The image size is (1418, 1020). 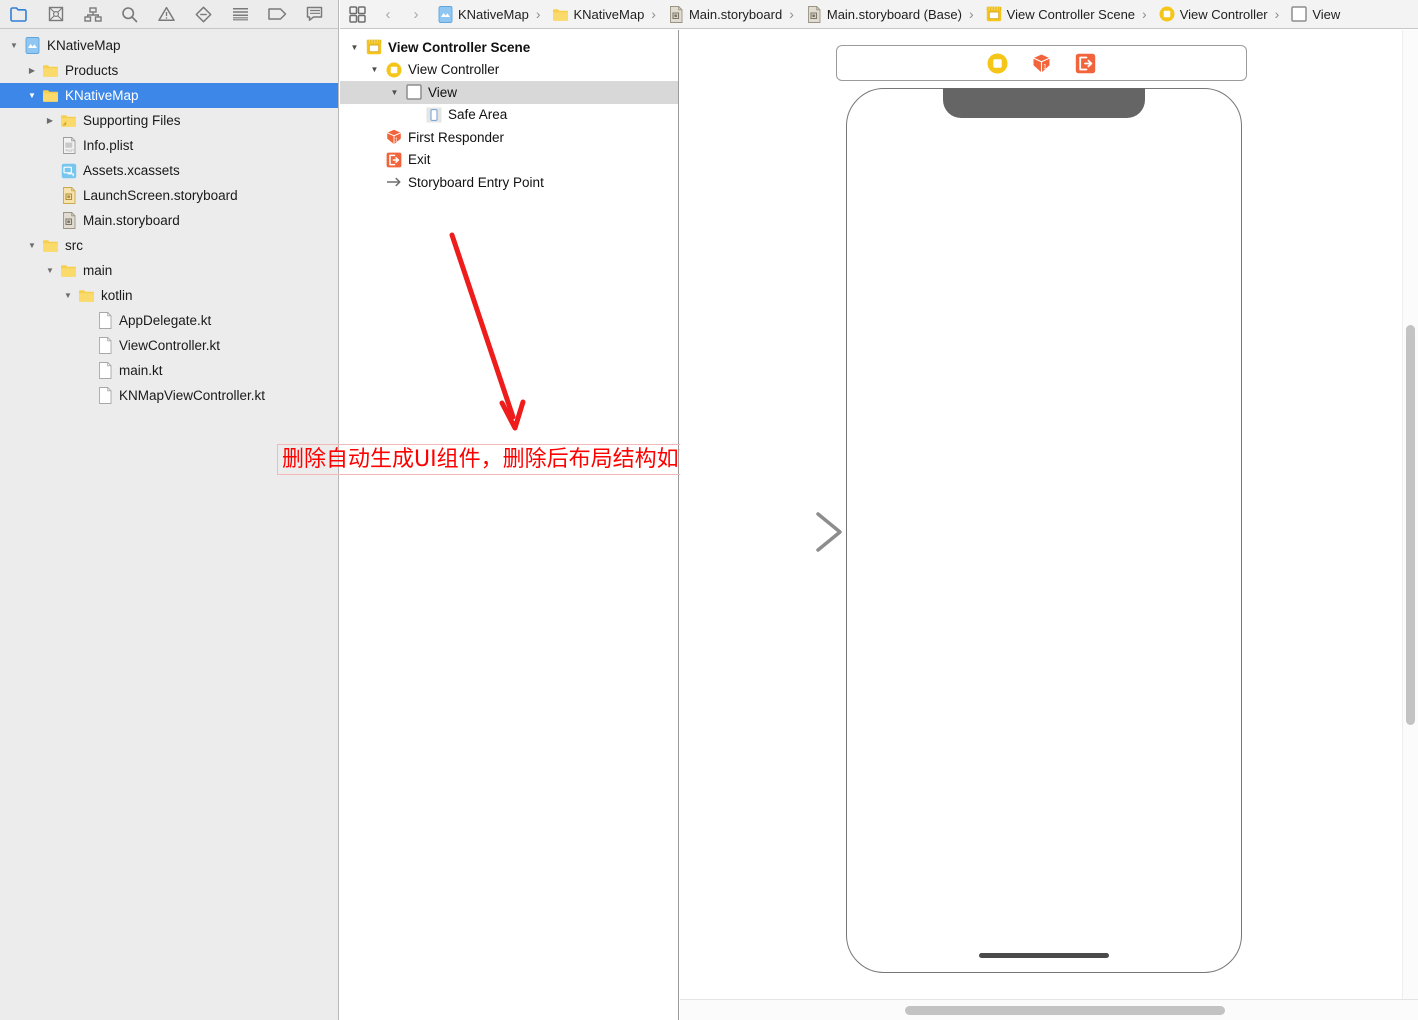 I want to click on outline-row-label: View Controller, so click(x=454, y=70).